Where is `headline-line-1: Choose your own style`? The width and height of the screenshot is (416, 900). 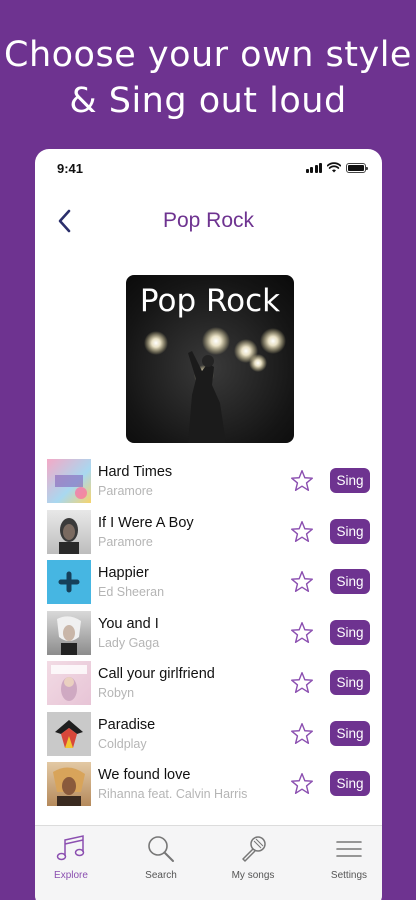 headline-line-1: Choose your own style is located at coordinates (208, 55).